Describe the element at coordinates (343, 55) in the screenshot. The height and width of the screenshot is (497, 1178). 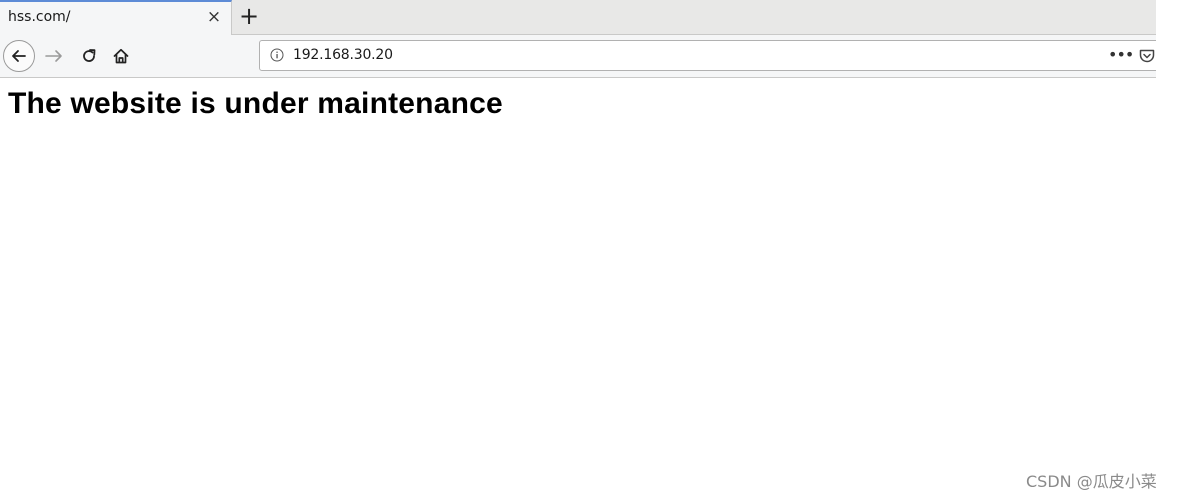
I see `url-text: 192.168.30.20` at that location.